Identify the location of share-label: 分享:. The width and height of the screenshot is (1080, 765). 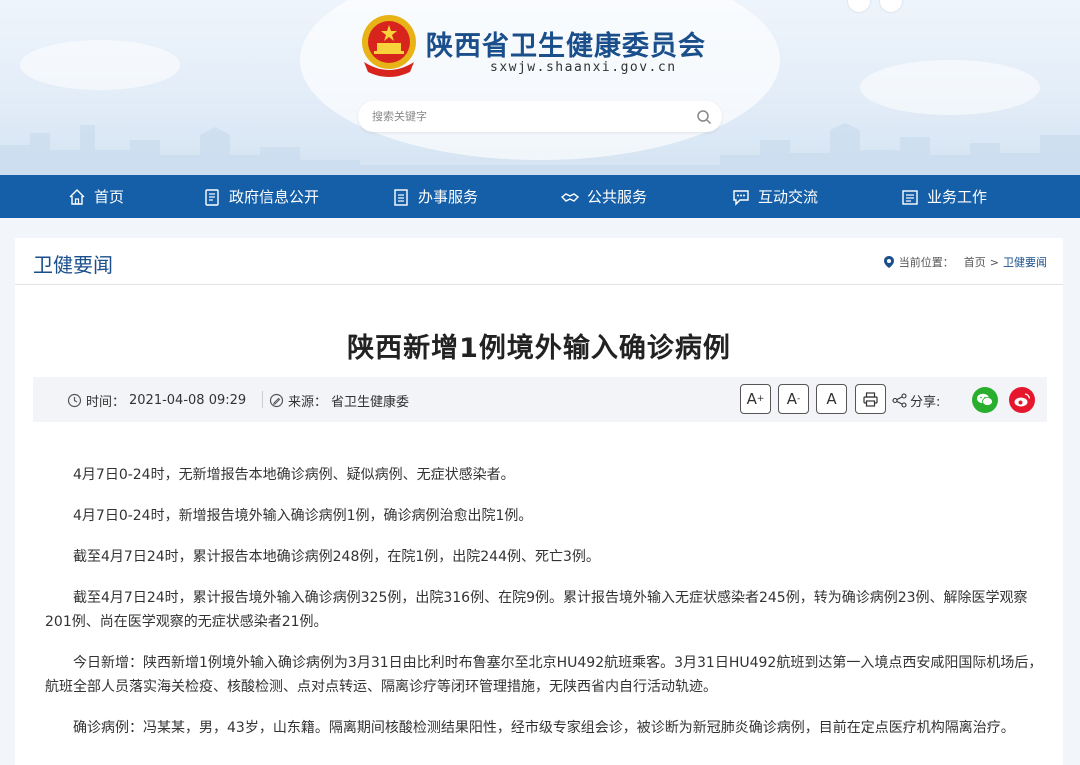
(916, 400).